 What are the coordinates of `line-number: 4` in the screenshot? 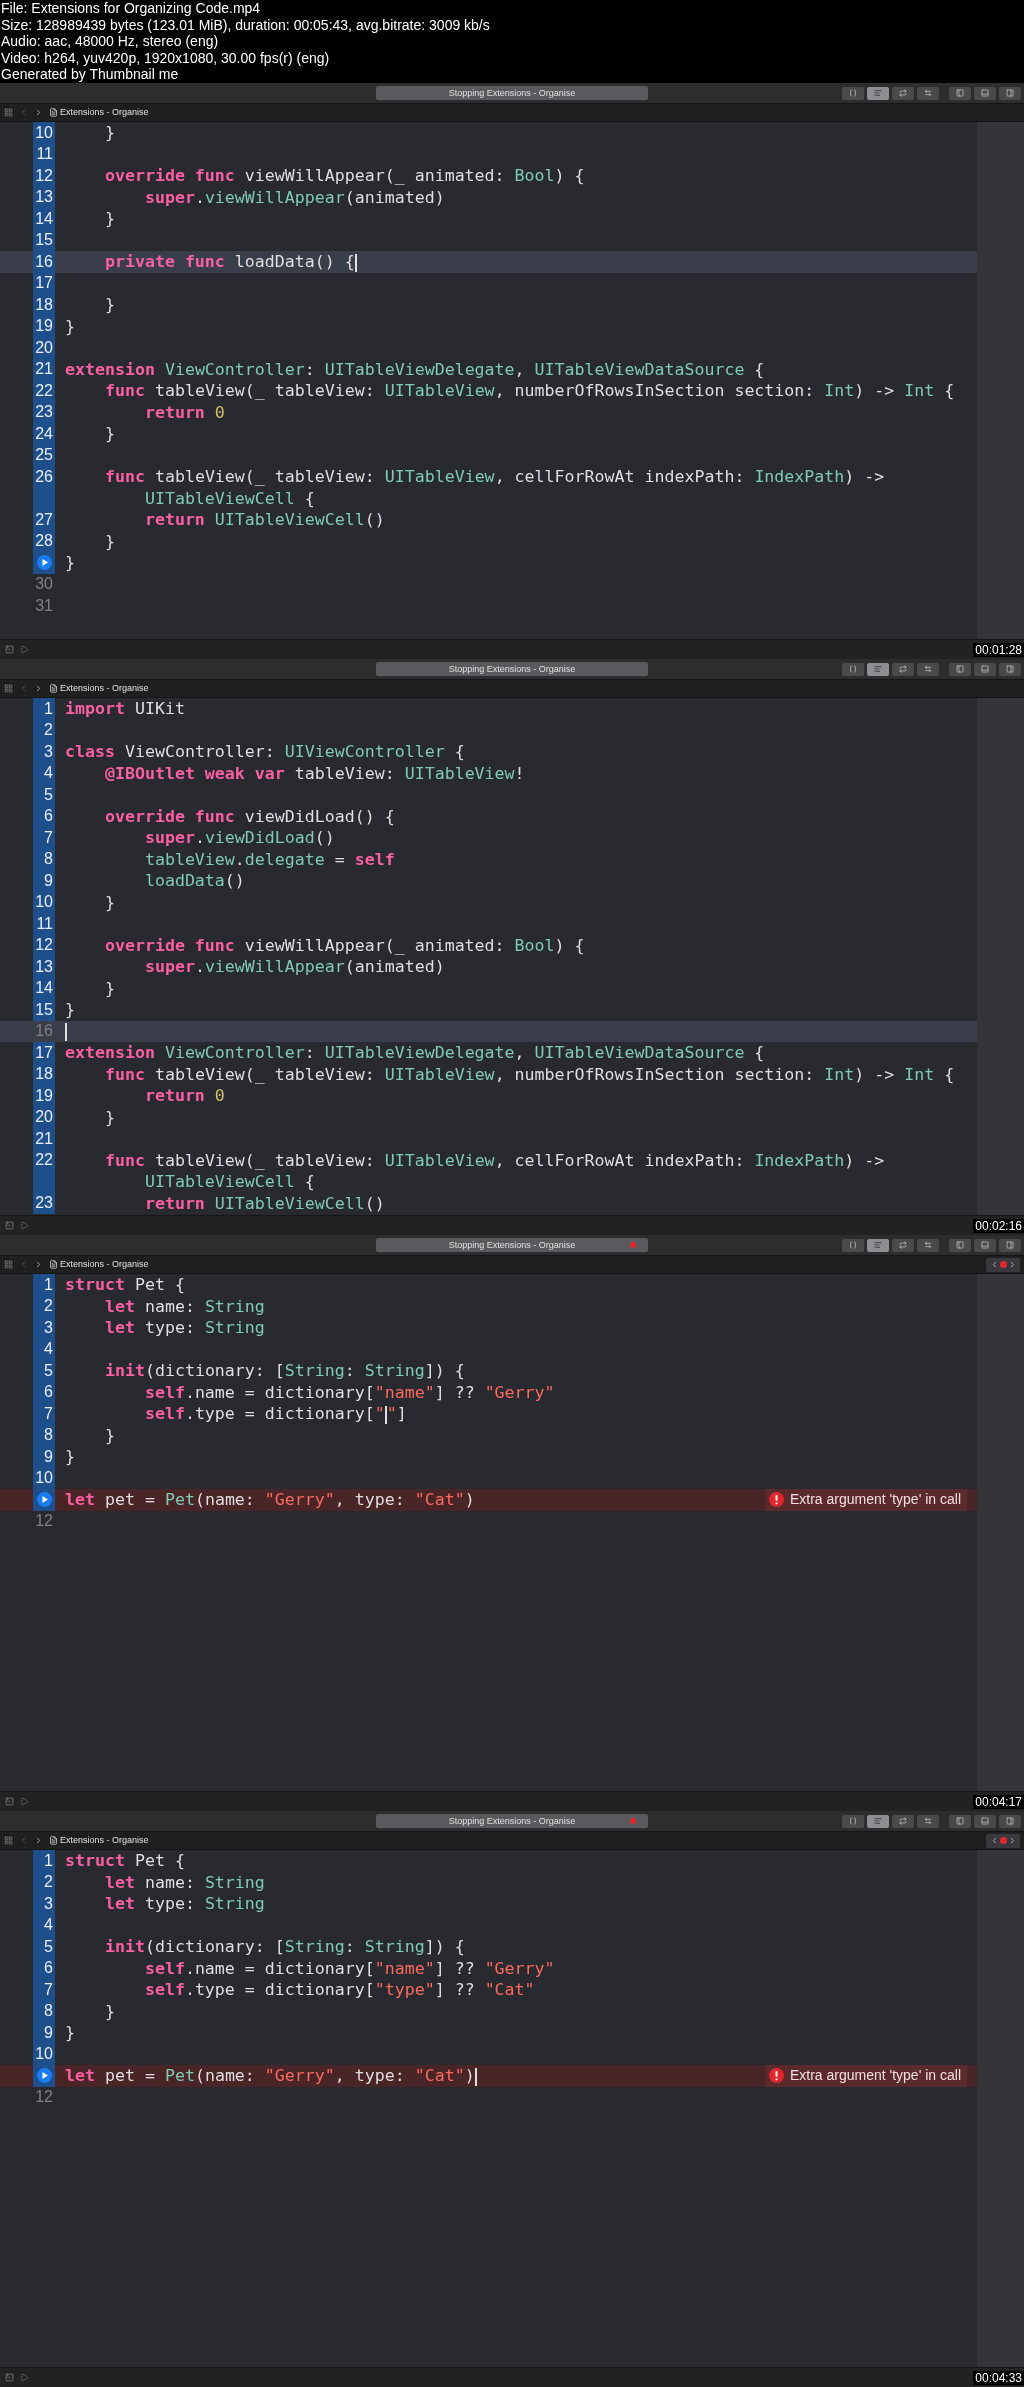 It's located at (44, 773).